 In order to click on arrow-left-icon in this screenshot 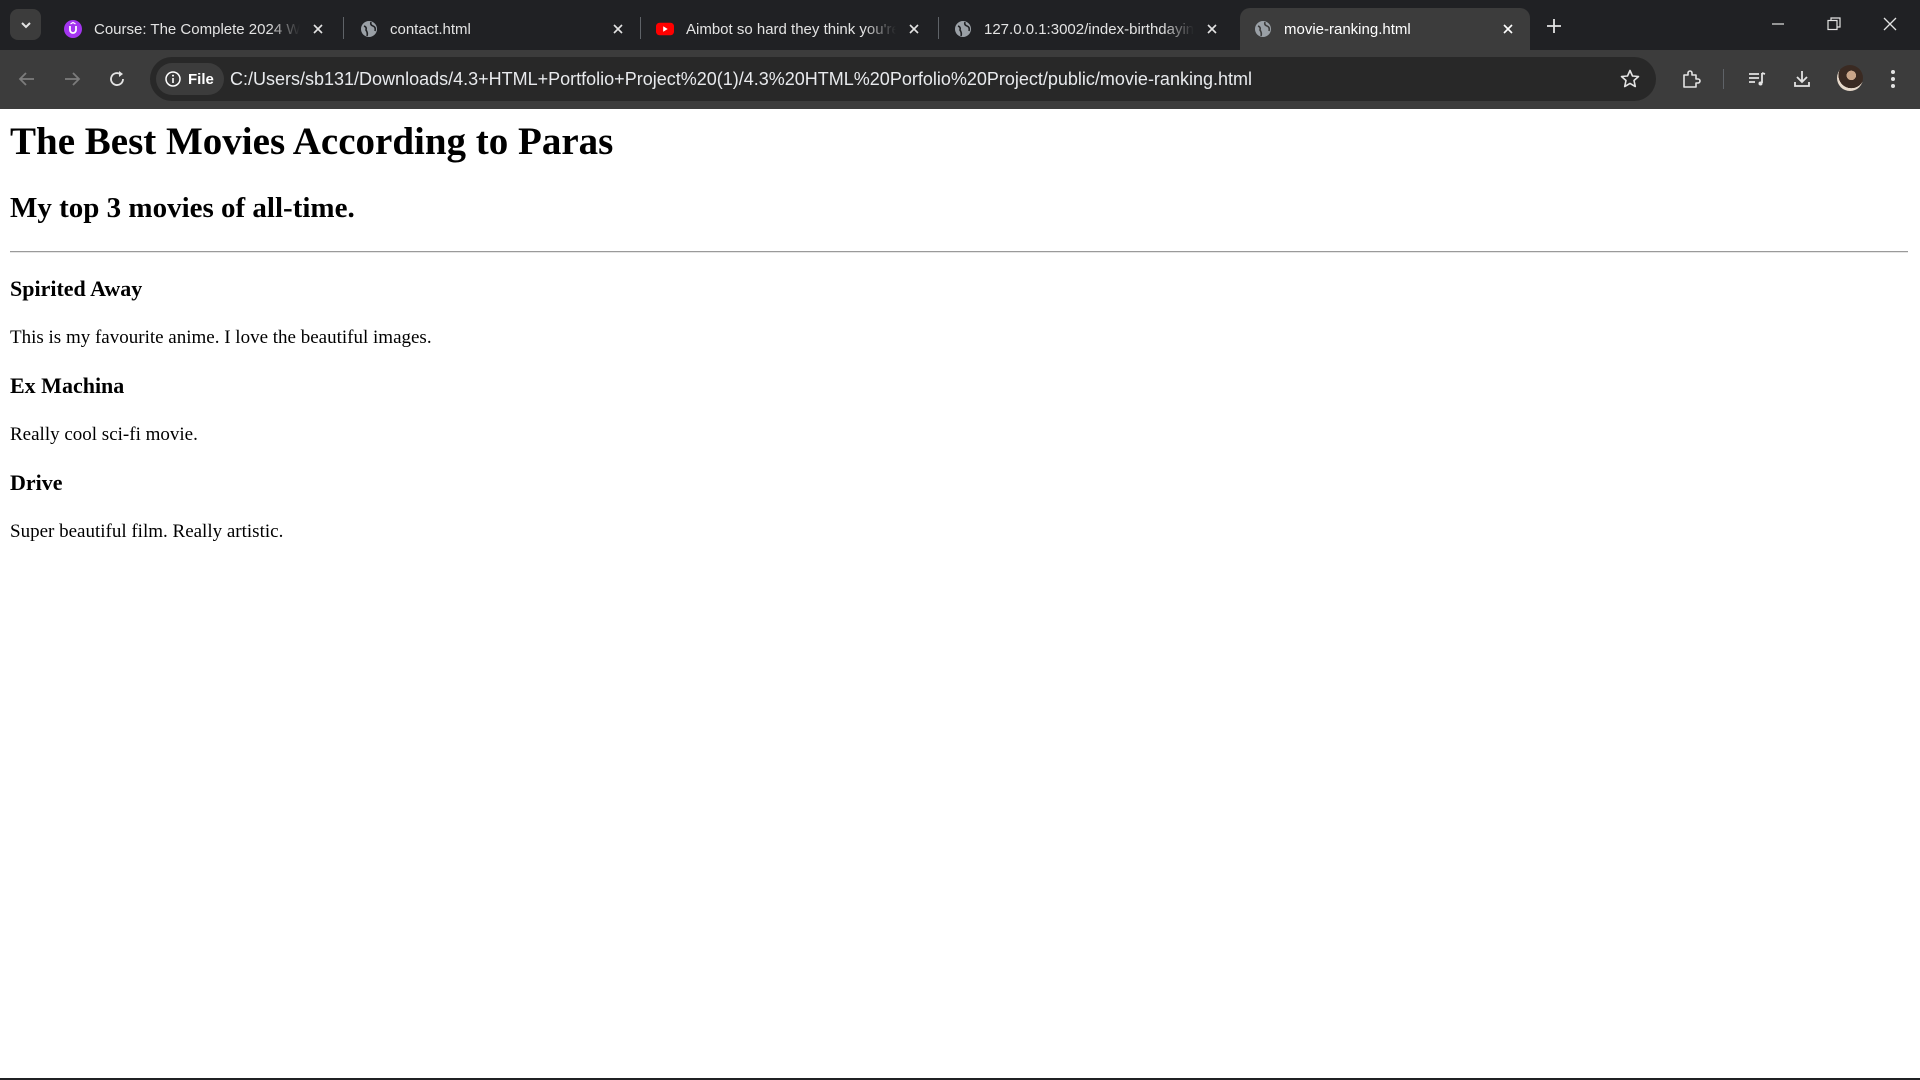, I will do `click(26, 79)`.